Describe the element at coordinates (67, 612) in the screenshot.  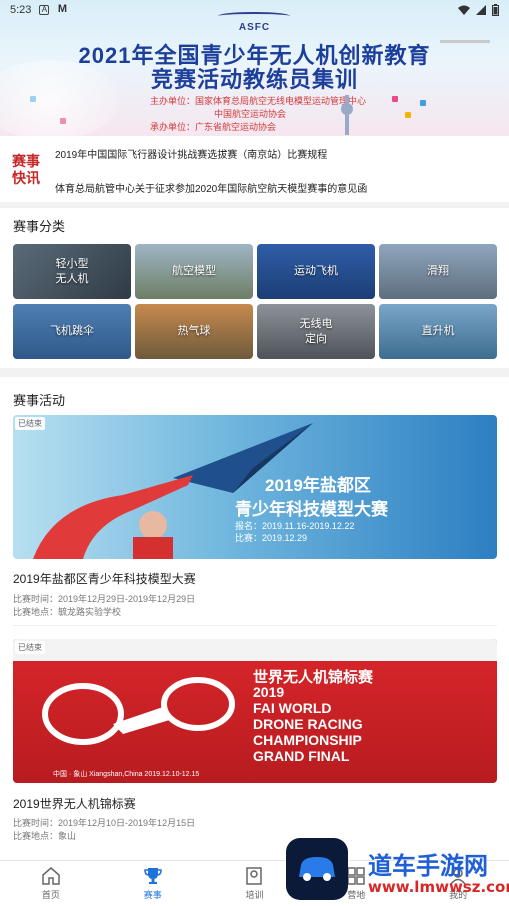
I see `event-location: 比赛地点：毓龙路实验学校` at that location.